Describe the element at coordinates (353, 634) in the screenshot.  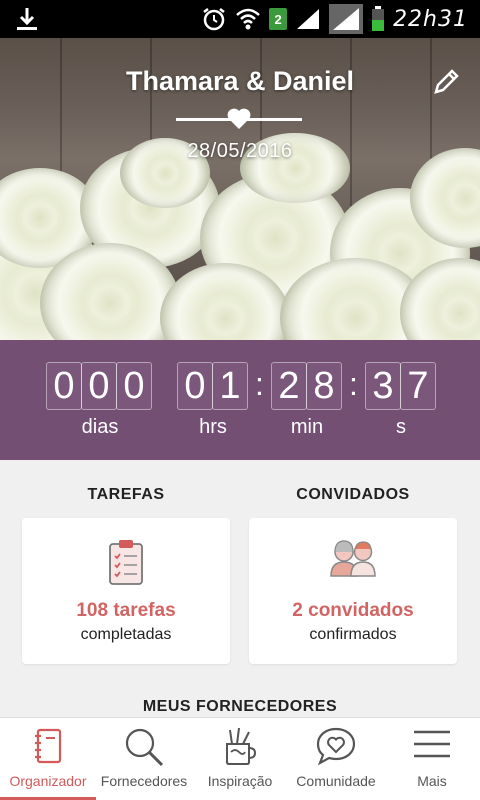
I see `guests-sub: confirmados` at that location.